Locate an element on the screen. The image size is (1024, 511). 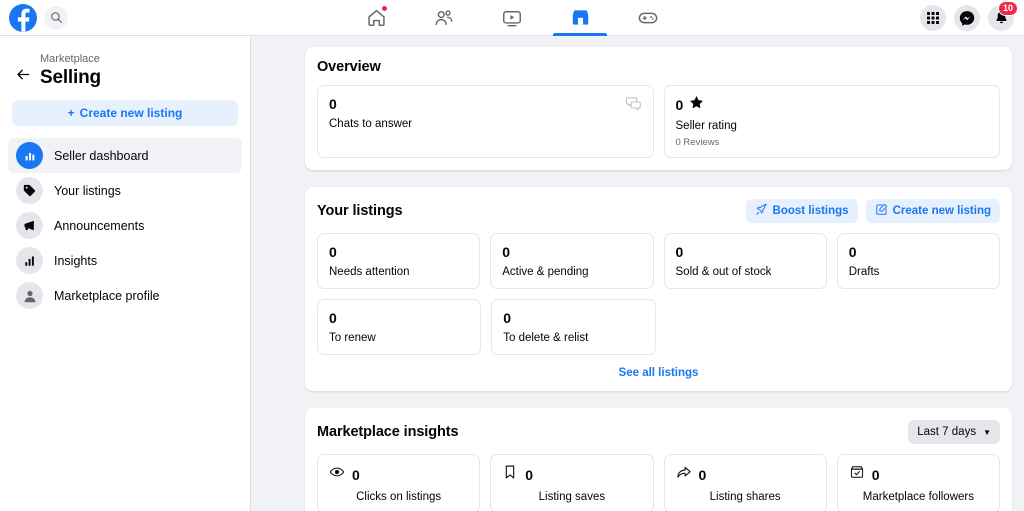
page-title: Selling is located at coordinates (70, 77).